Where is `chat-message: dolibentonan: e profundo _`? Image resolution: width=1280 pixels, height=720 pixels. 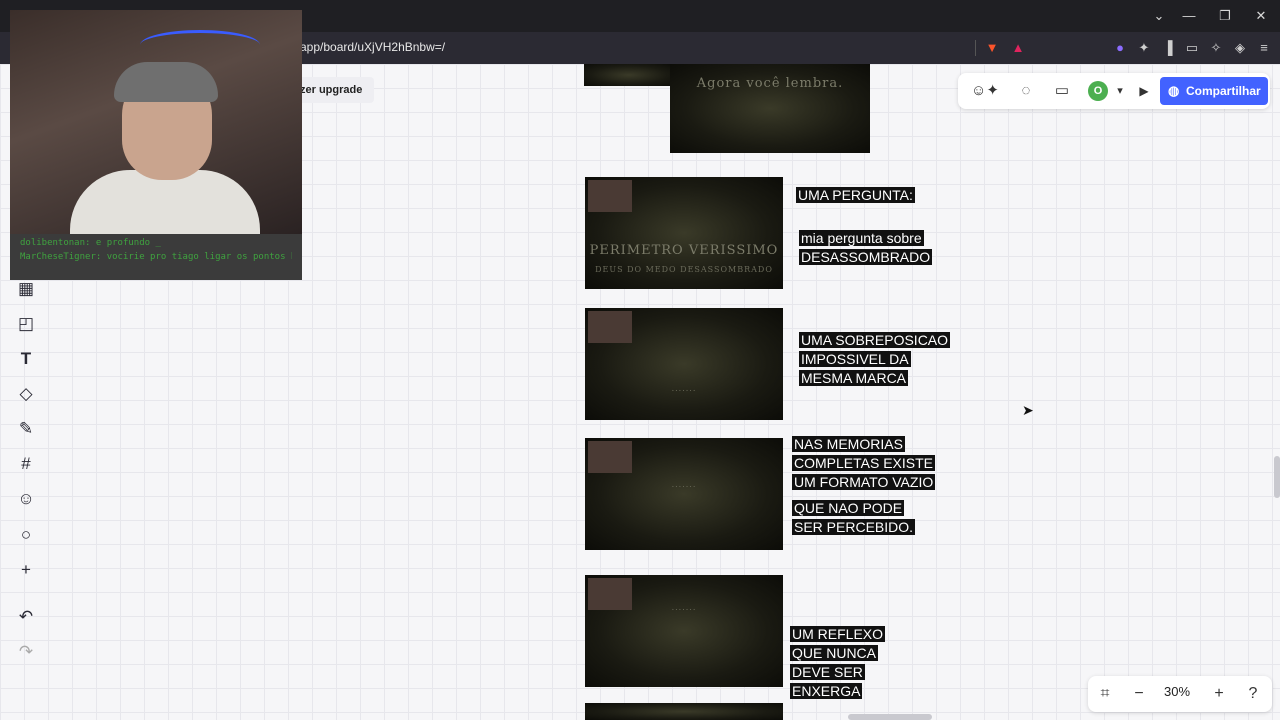
chat-message: dolibentonan: e profundo _ is located at coordinates (90, 243).